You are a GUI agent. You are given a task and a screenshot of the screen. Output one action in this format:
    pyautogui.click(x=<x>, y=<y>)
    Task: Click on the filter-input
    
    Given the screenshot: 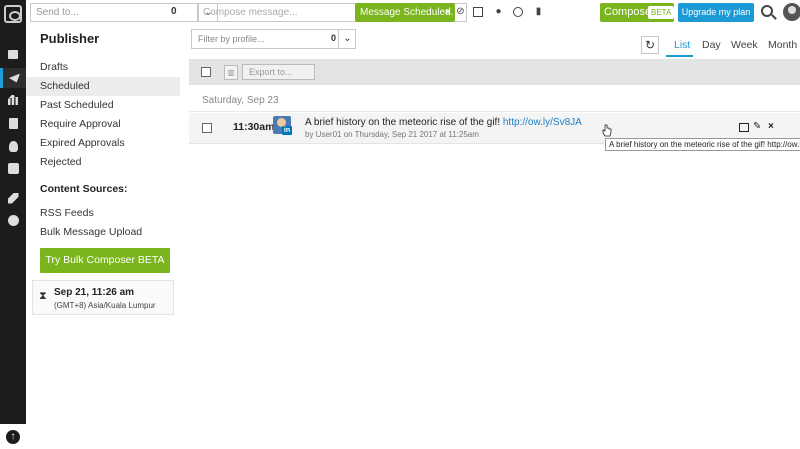 What is the action you would take?
    pyautogui.click(x=257, y=39)
    